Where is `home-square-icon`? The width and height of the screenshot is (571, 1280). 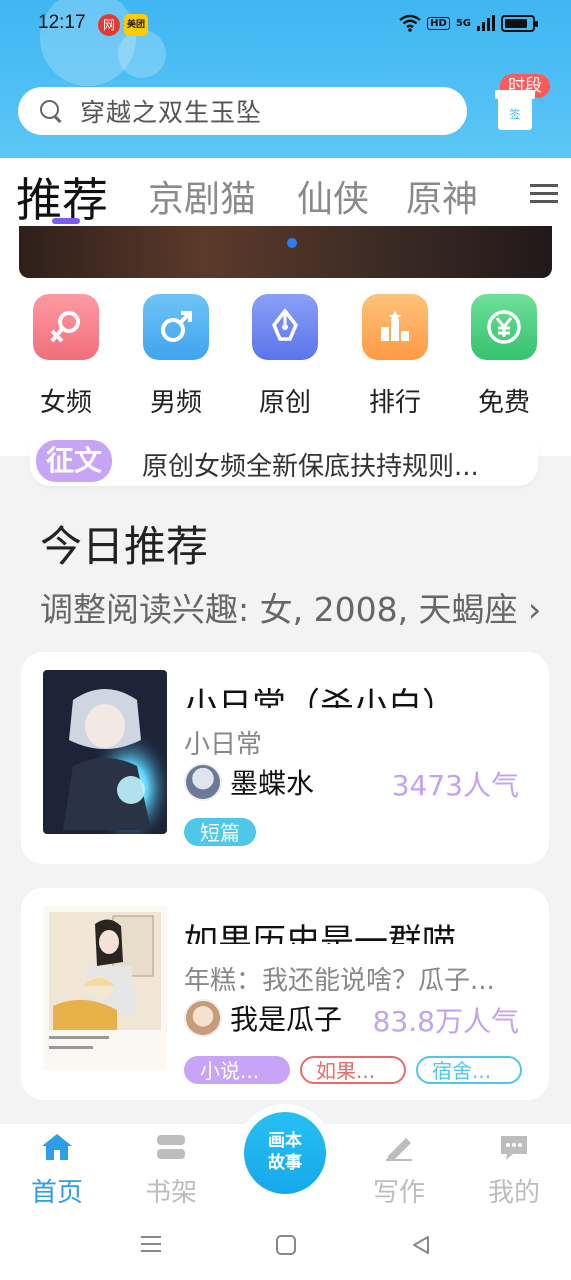
home-square-icon is located at coordinates (286, 1245).